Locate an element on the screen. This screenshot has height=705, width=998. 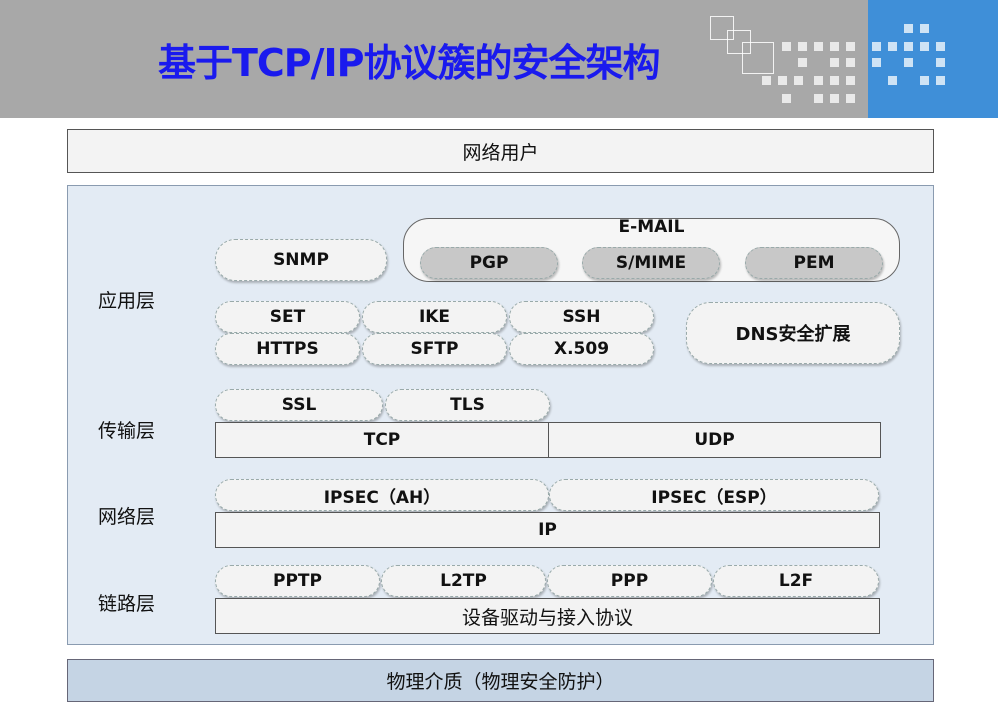
layer-label-application: 应用层 is located at coordinates (127, 301).